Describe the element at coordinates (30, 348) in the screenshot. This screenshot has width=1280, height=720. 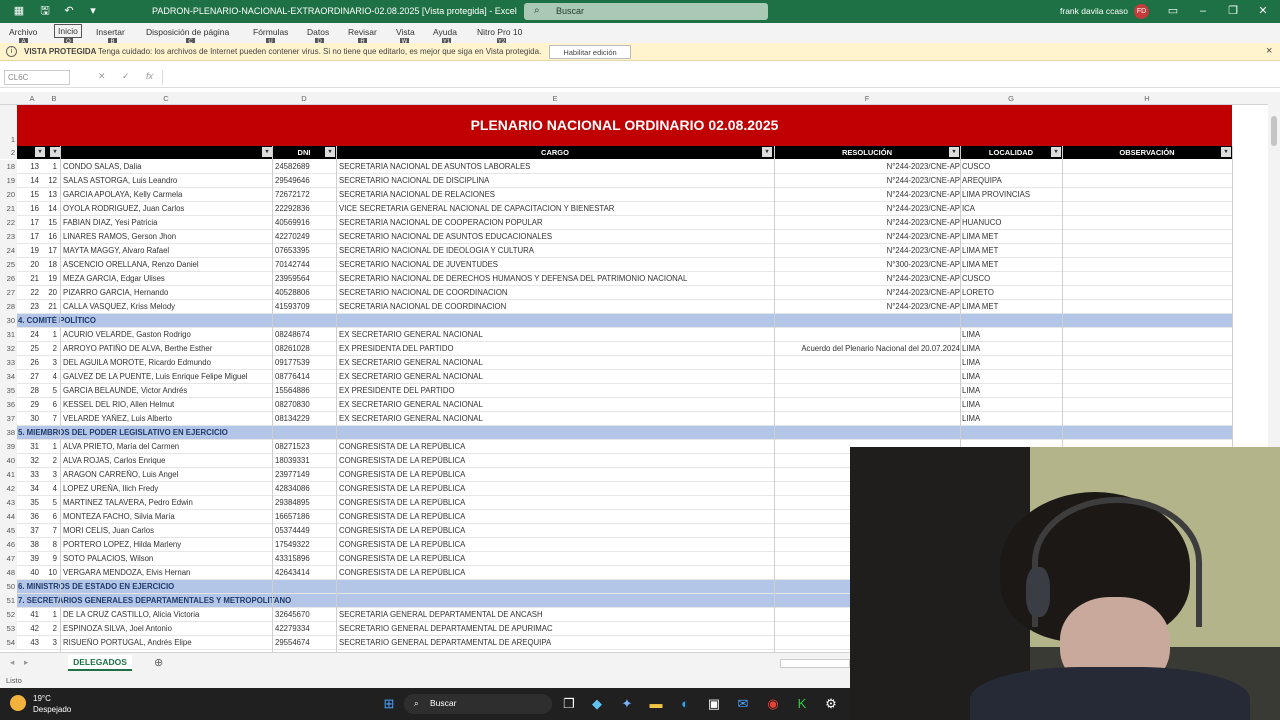
I see `cell-a: 25` at that location.